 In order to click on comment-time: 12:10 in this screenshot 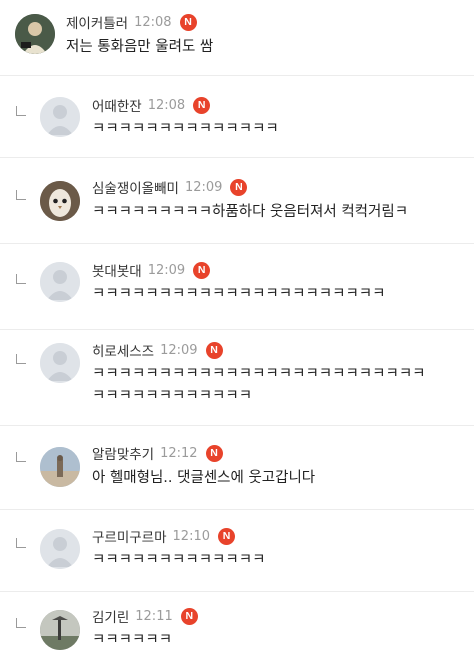, I will do `click(191, 536)`.